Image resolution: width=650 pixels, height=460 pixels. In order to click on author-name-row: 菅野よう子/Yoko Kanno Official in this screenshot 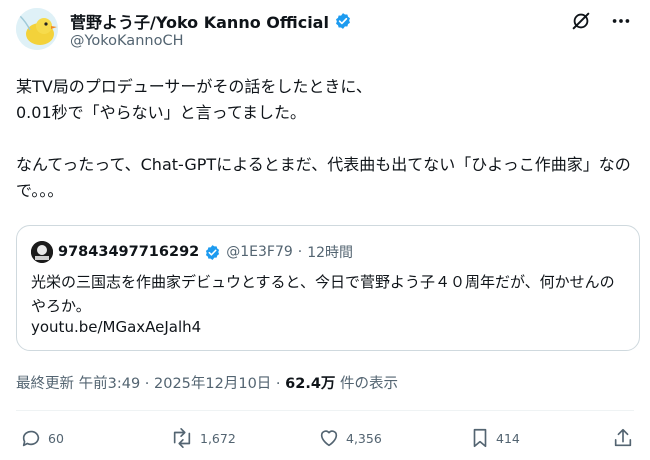, I will do `click(211, 21)`.